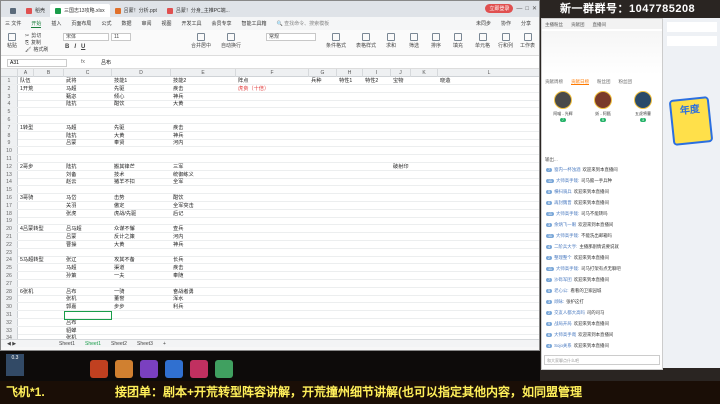  I want to click on chat-input: 和大家聊点什么吧, so click(602, 360).